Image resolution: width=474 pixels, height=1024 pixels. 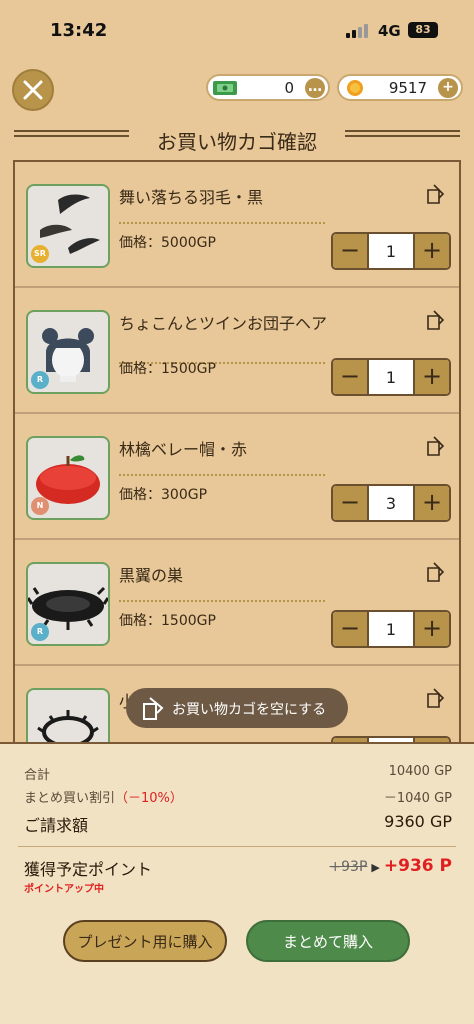 I want to click on quantity-value: 3, so click(x=391, y=503).